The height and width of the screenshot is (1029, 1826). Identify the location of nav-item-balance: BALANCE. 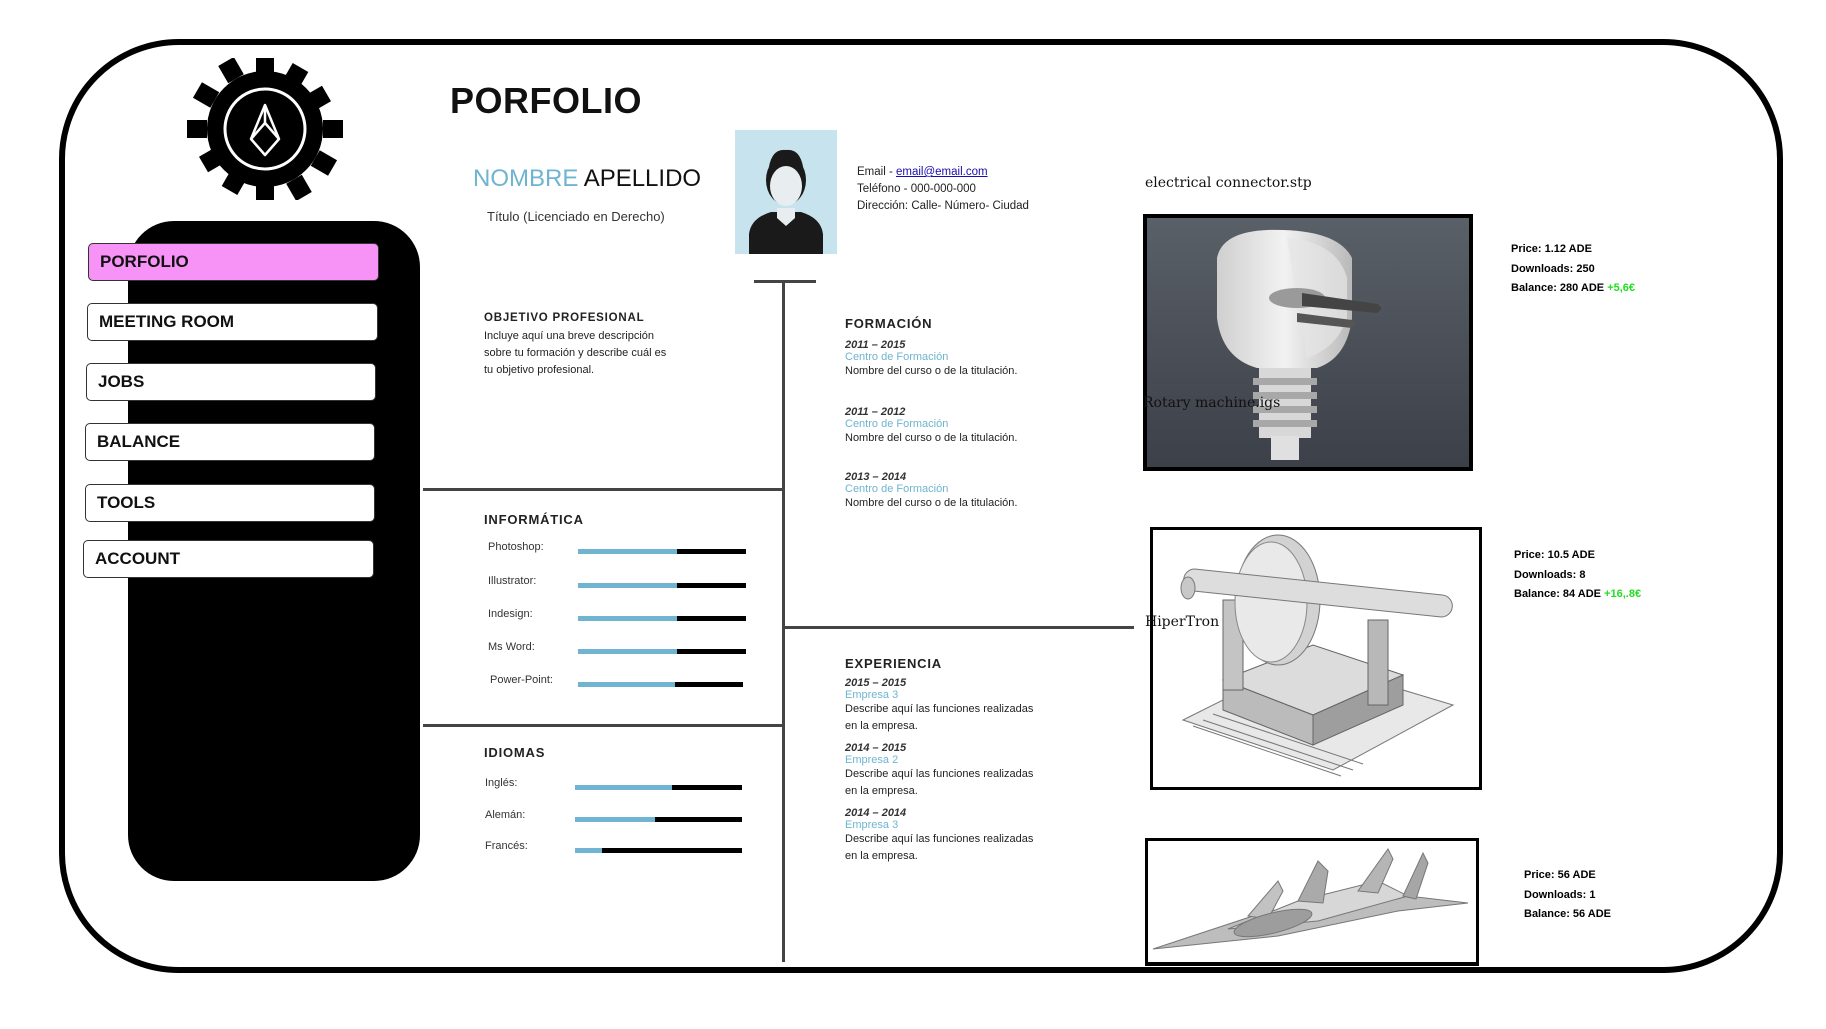
(230, 442).